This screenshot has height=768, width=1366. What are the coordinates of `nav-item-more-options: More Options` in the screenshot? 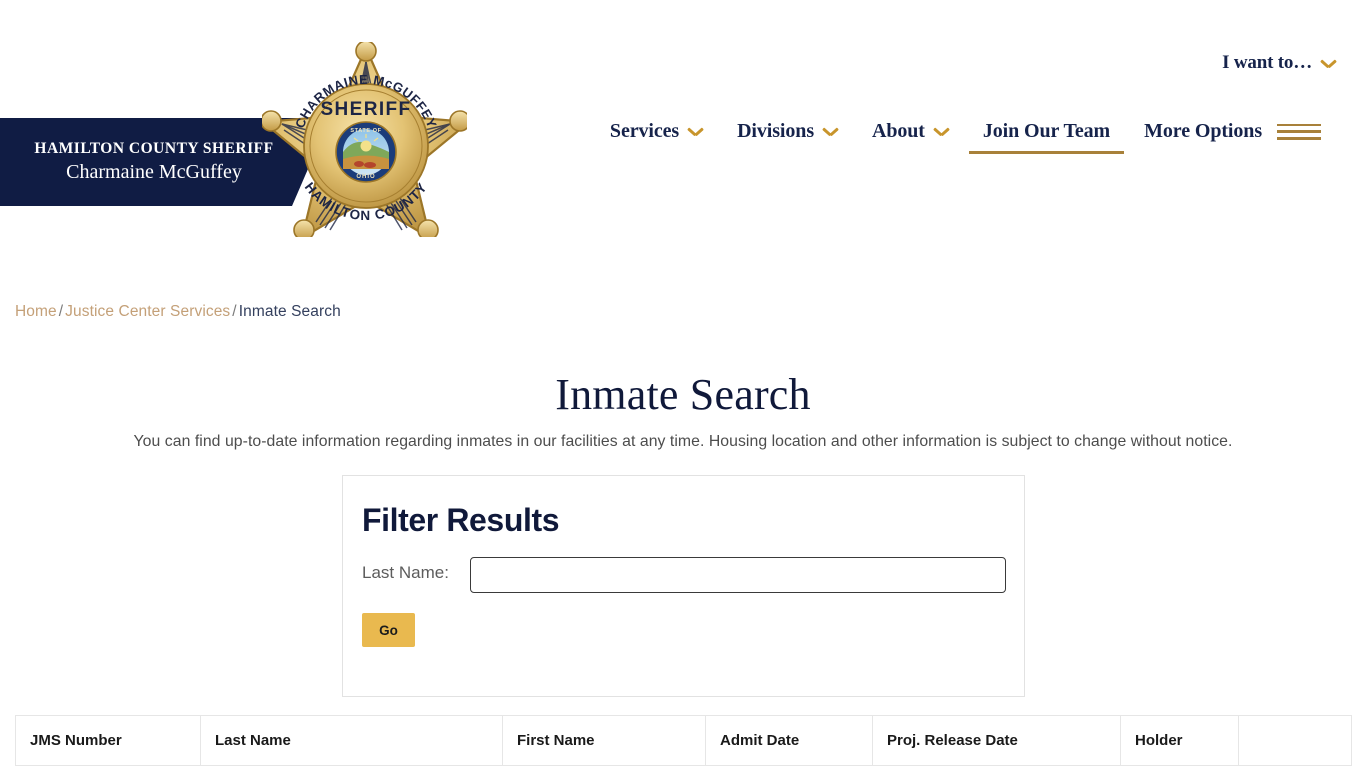 It's located at (1232, 131).